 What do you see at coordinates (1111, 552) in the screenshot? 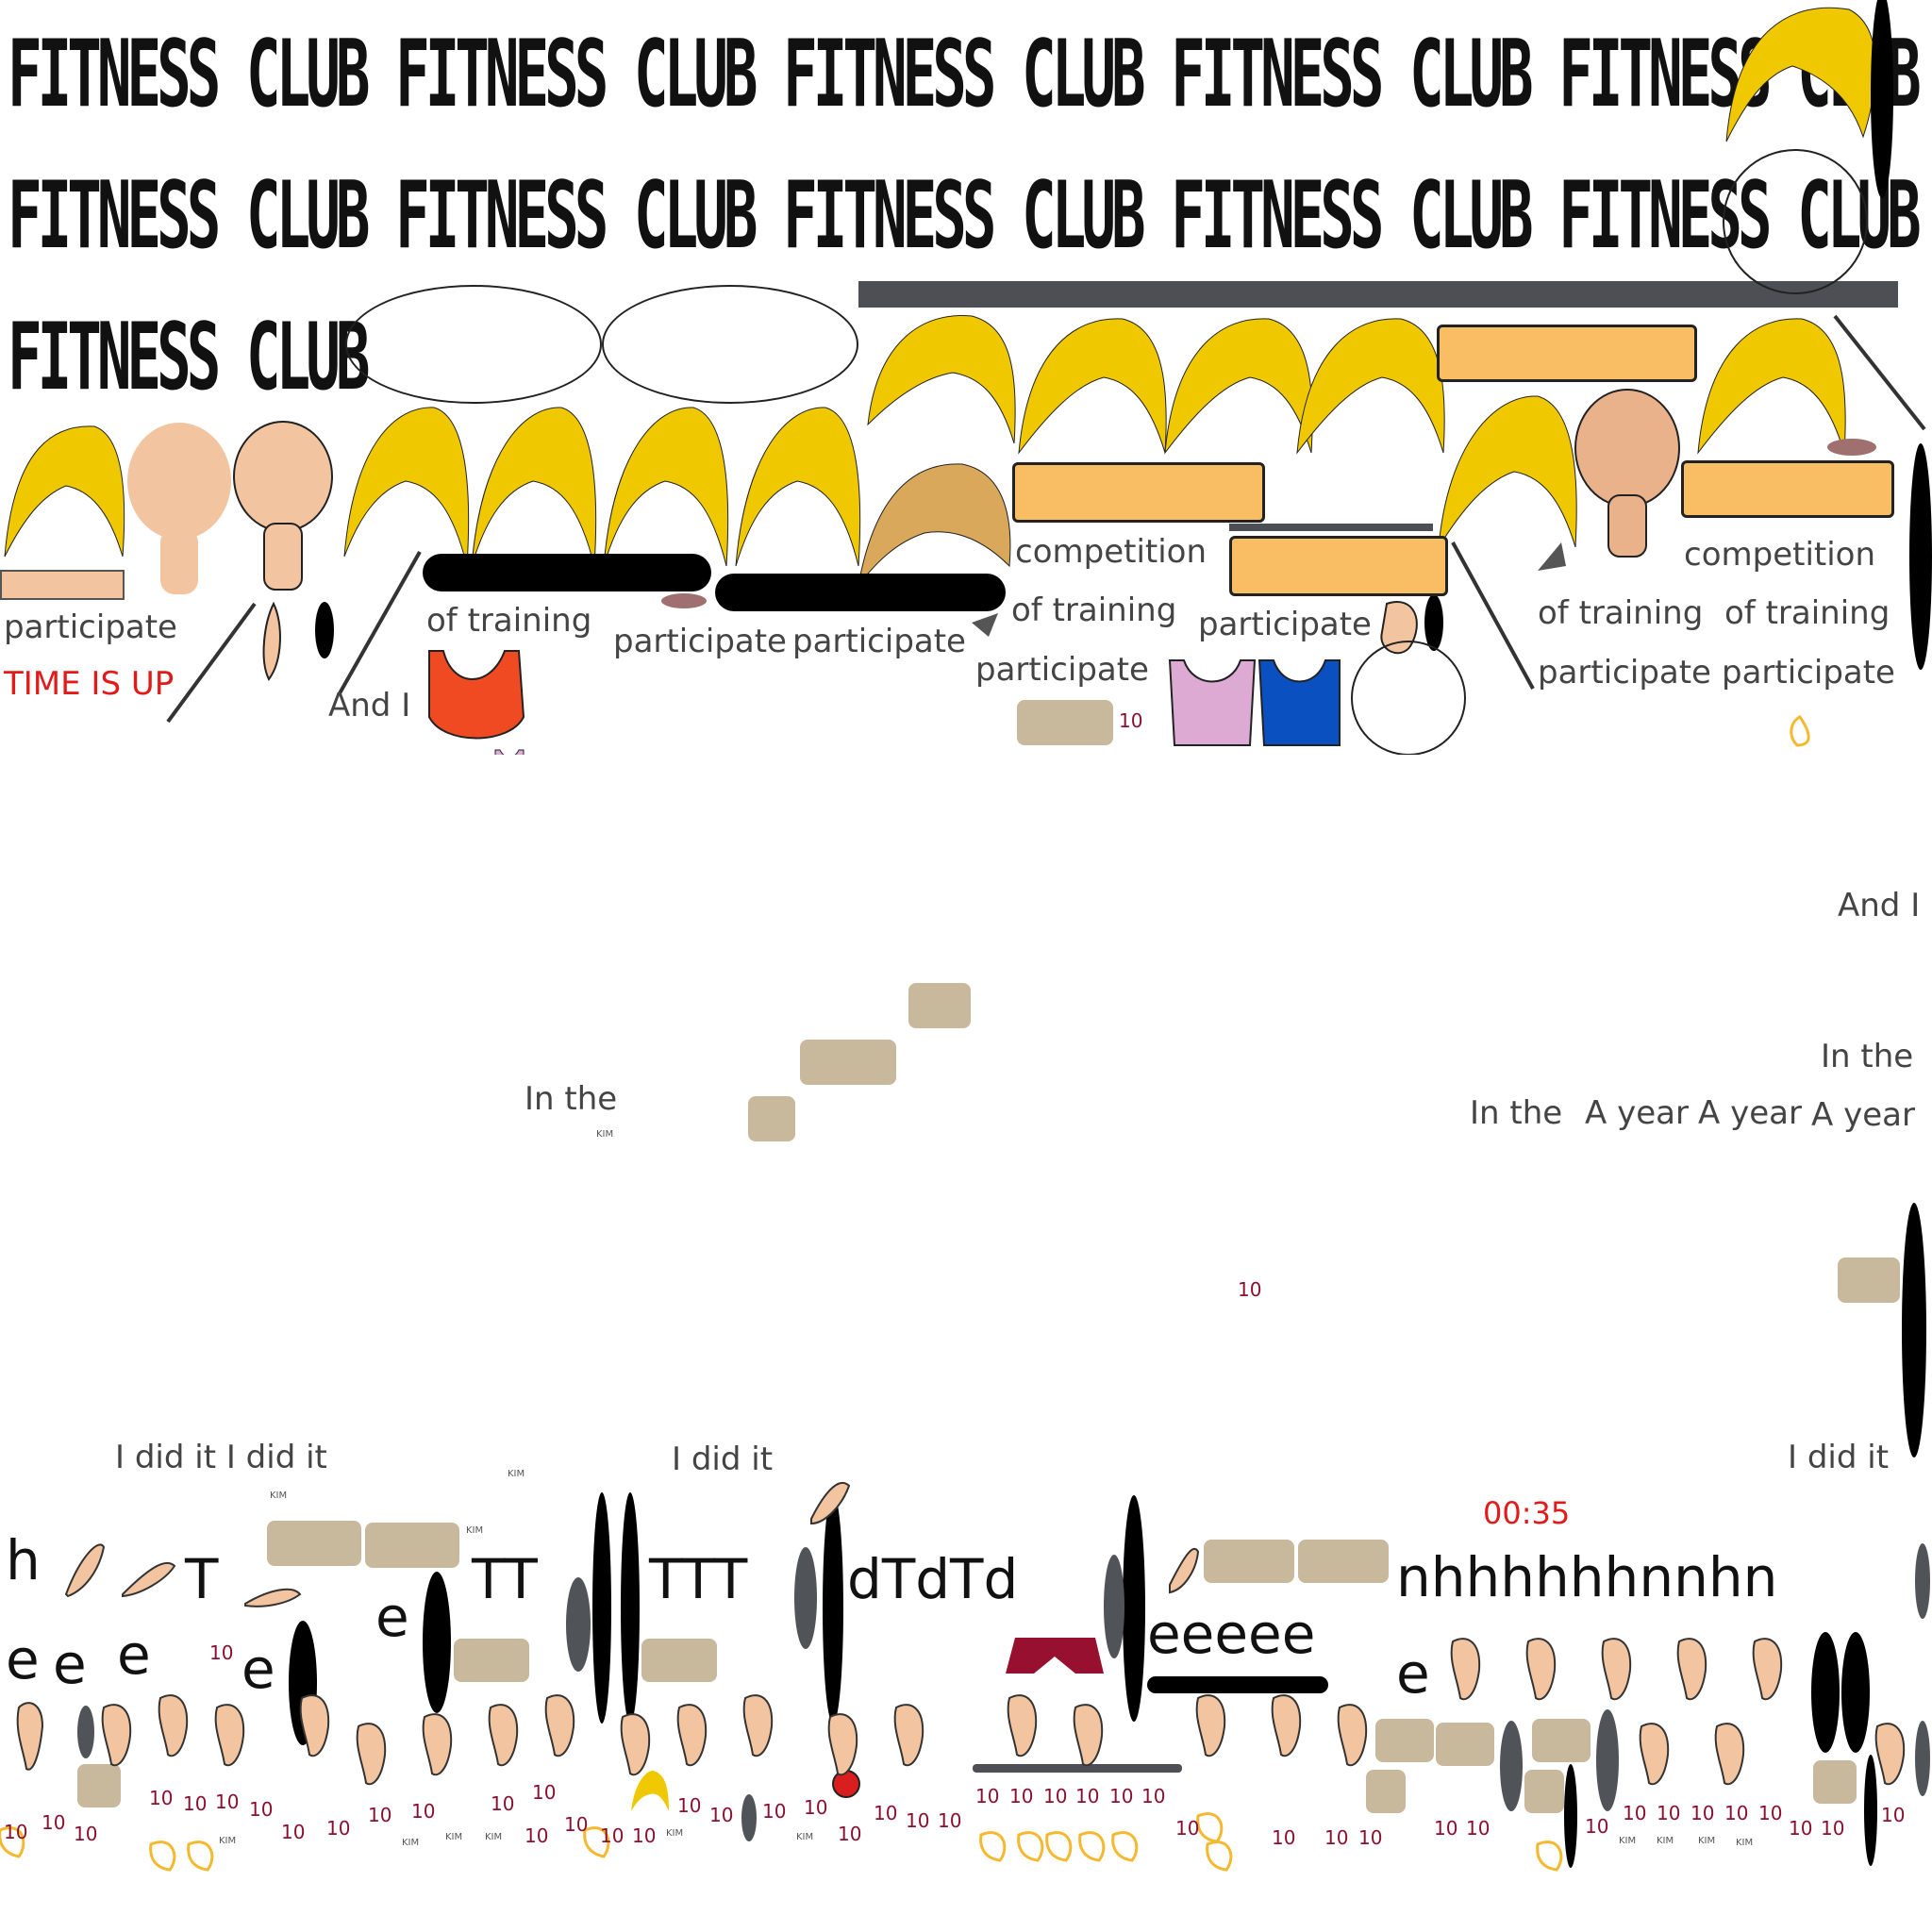
I see `label-competition: competition` at bounding box center [1111, 552].